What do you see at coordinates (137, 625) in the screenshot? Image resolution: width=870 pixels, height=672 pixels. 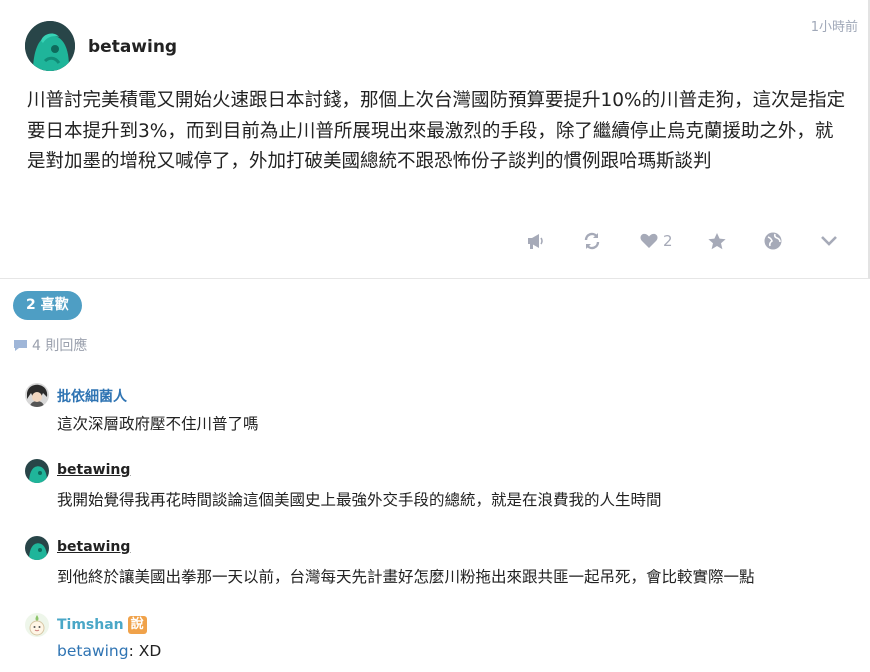 I see `say-badge: 說` at bounding box center [137, 625].